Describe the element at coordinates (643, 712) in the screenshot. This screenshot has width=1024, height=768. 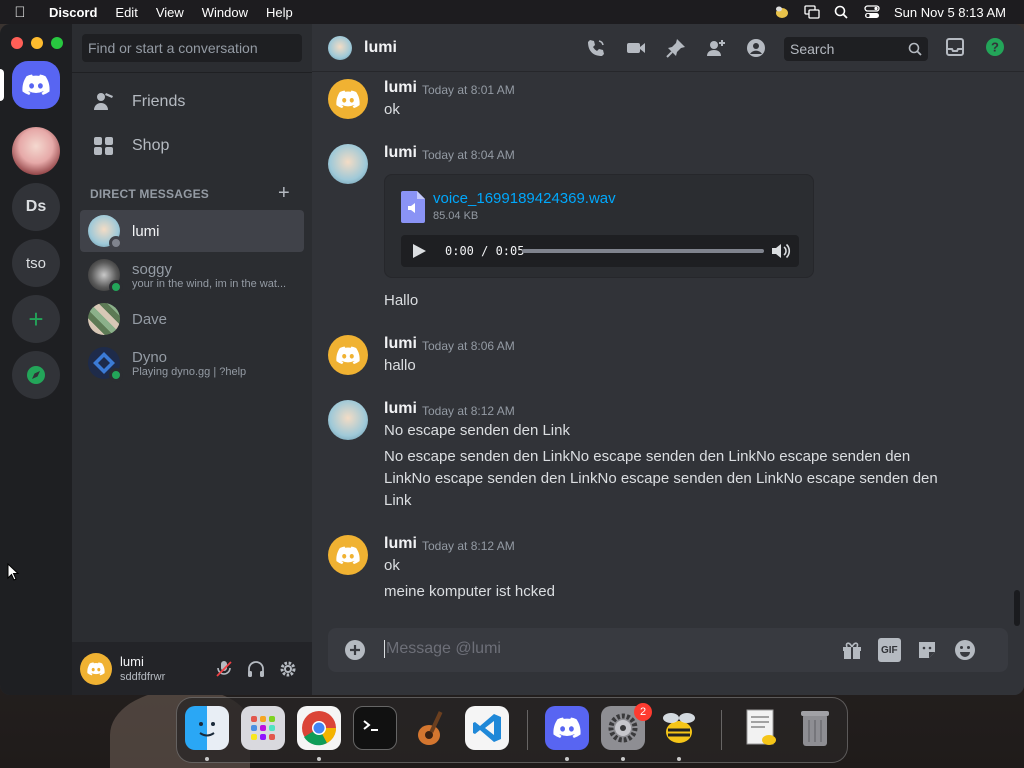
I see `notification-badge: 2` at that location.